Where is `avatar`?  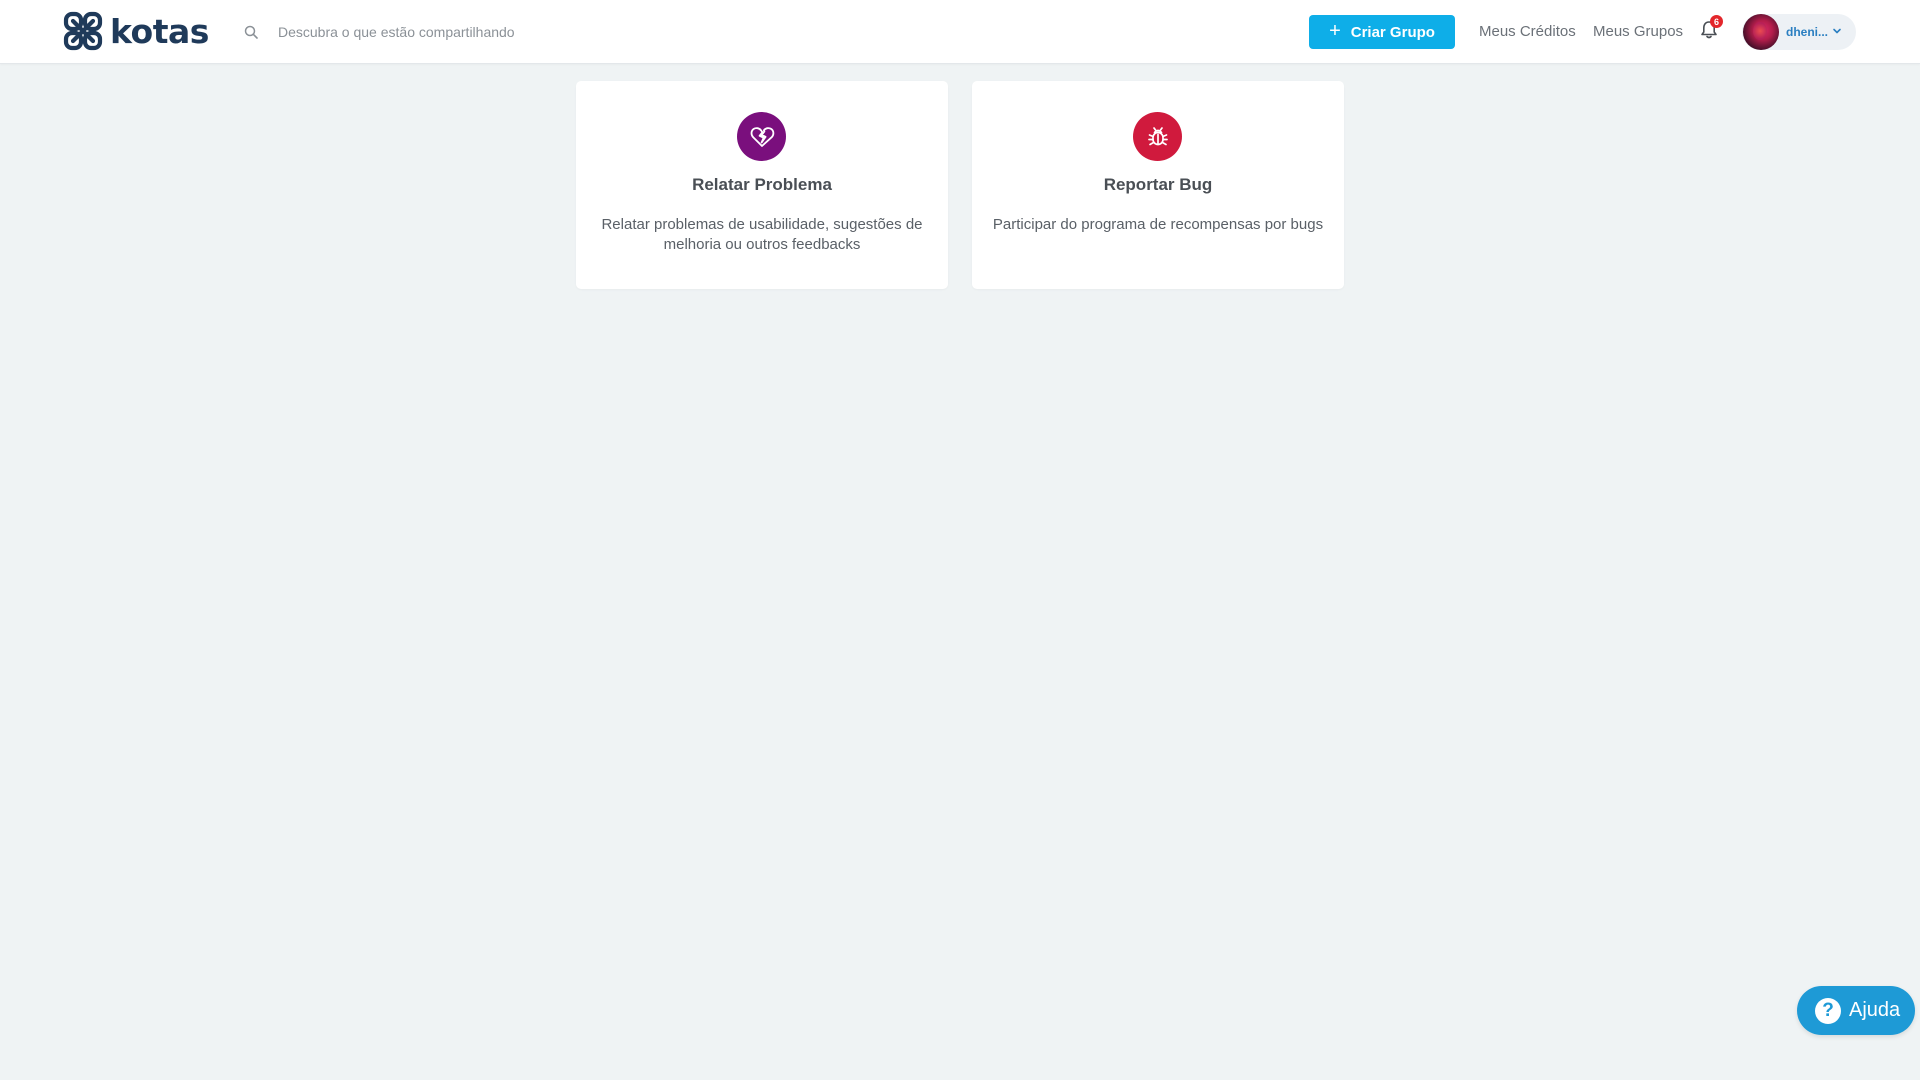
avatar is located at coordinates (1761, 32).